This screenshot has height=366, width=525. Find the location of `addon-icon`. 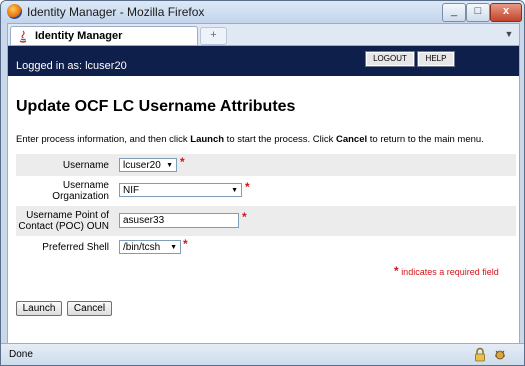

addon-icon is located at coordinates (500, 354).